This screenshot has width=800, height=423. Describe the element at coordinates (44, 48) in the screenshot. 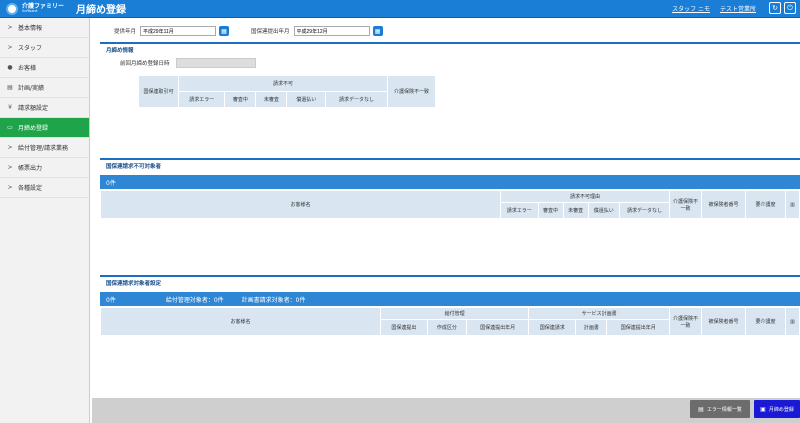

I see `sidebar-item-staff: > スタッフ` at that location.